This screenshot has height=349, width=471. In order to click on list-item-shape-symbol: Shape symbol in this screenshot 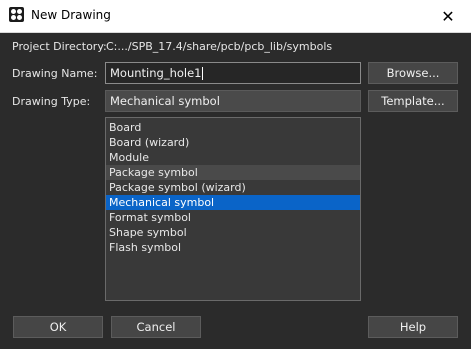, I will do `click(233, 232)`.